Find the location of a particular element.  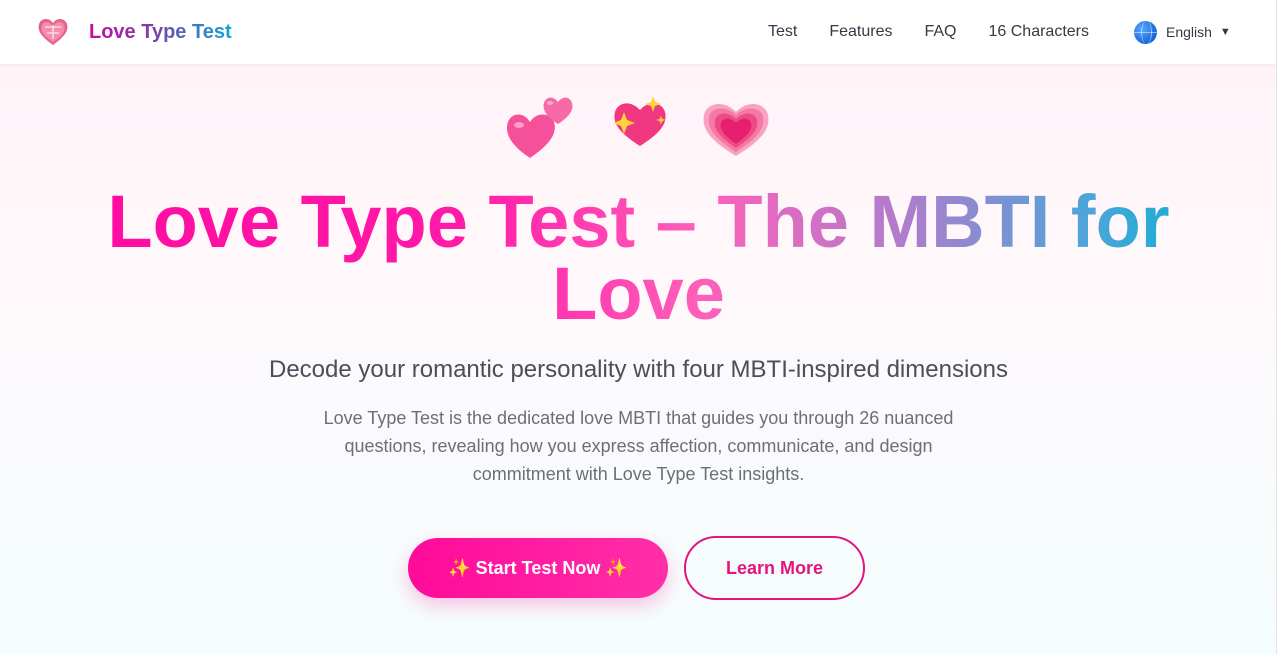

language-selector: English ▼ is located at coordinates (1182, 32).